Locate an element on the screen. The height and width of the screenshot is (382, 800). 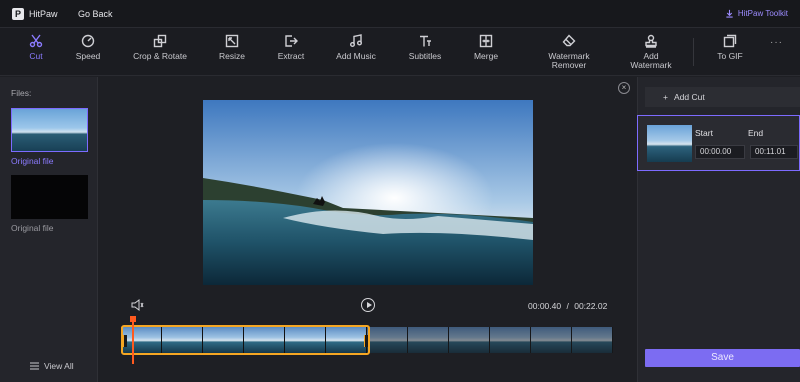
tool-merge: Merge is located at coordinates (486, 47).